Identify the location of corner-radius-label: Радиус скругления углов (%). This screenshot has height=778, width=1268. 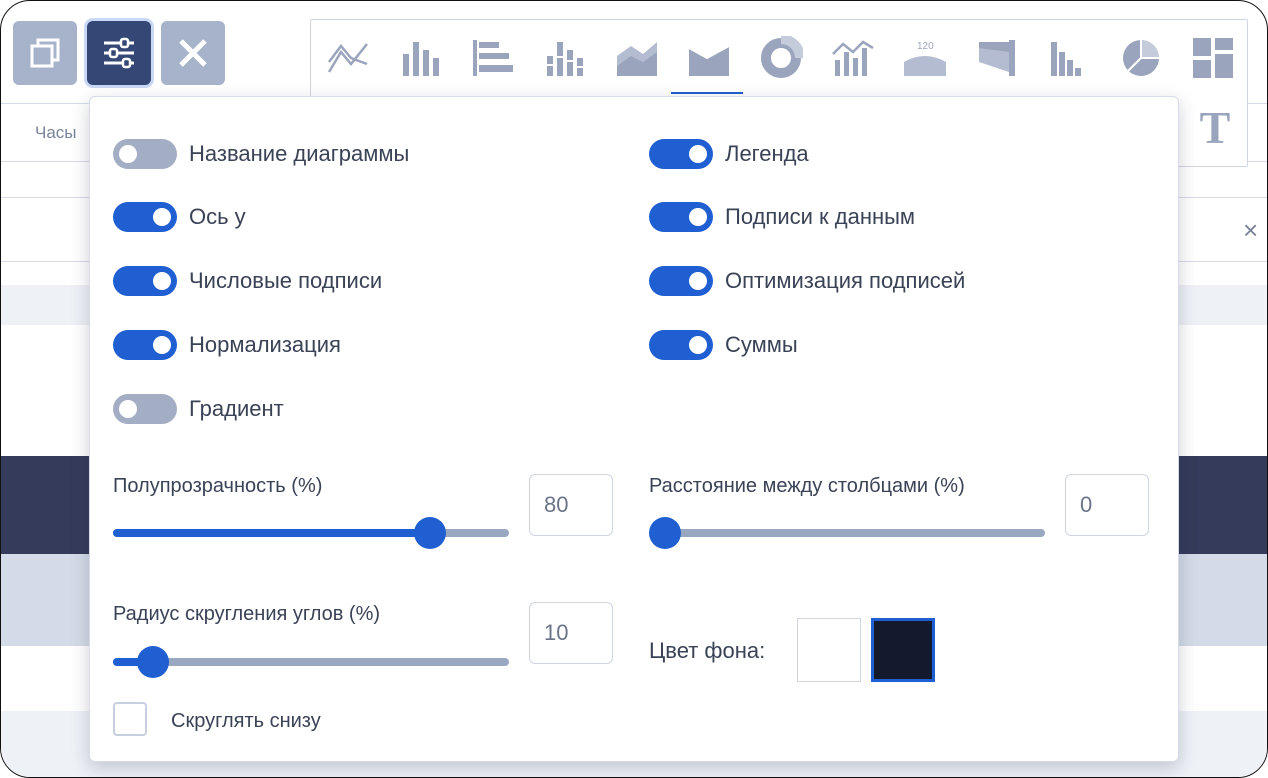
(247, 614).